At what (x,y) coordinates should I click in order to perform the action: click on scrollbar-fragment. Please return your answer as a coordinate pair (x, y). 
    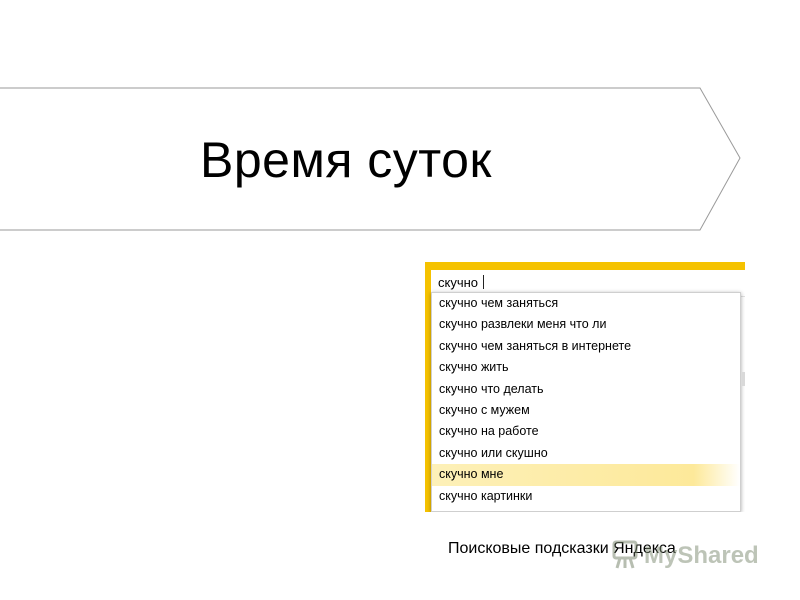
    Looking at the image, I should click on (743, 379).